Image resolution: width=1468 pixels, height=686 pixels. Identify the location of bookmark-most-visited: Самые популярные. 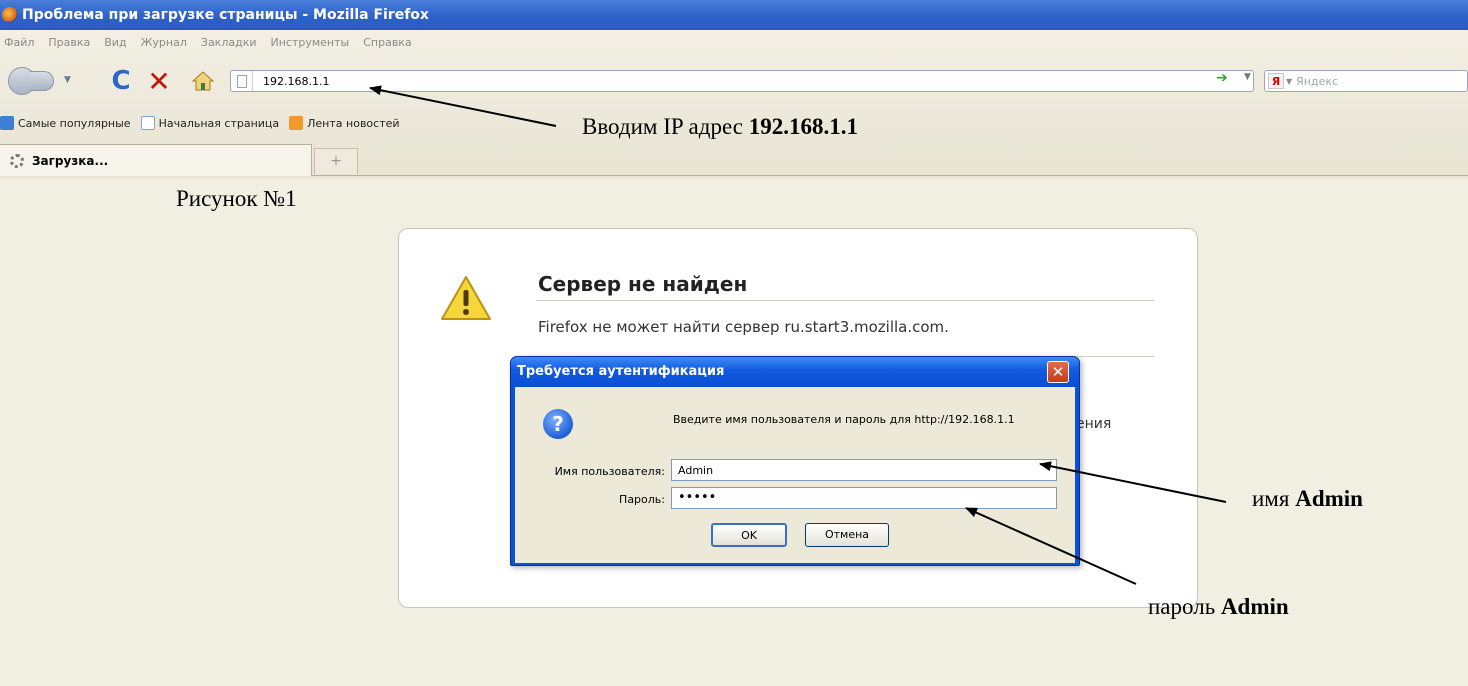
(65, 123).